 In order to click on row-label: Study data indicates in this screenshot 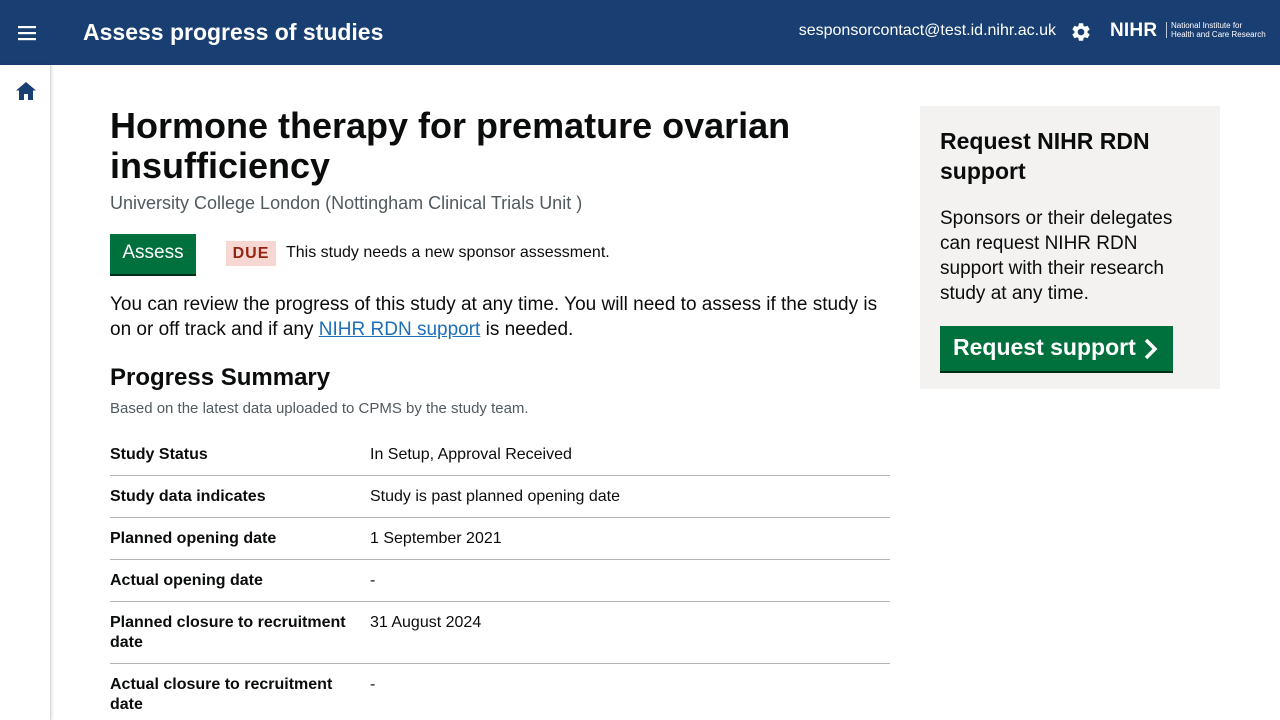, I will do `click(188, 496)`.